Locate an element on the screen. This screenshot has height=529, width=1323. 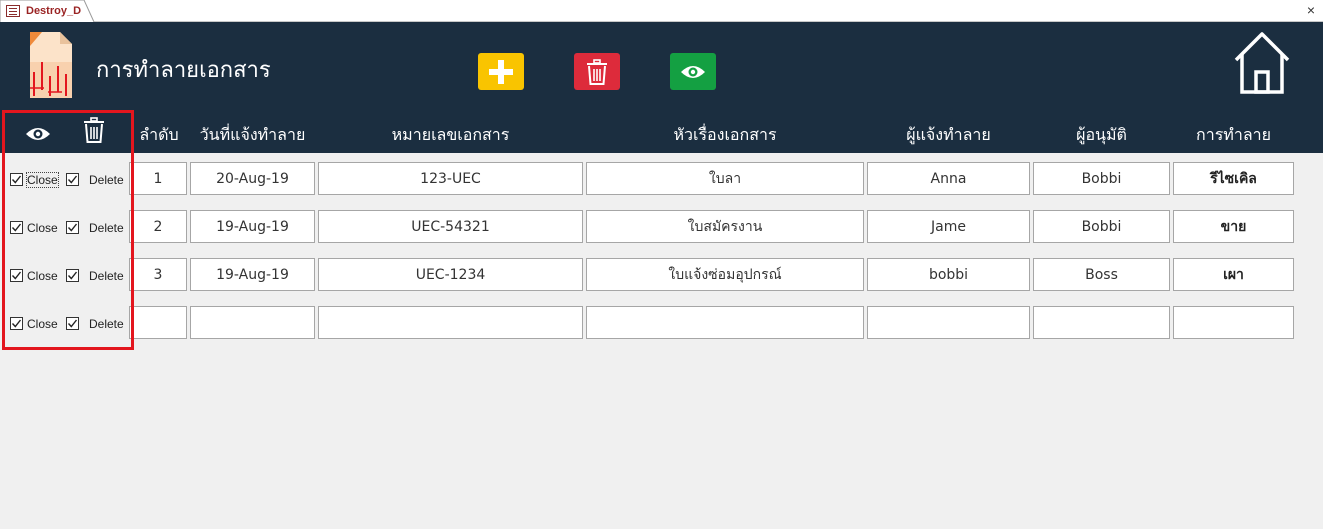
cell-date: 20-Aug-19 is located at coordinates (252, 178).